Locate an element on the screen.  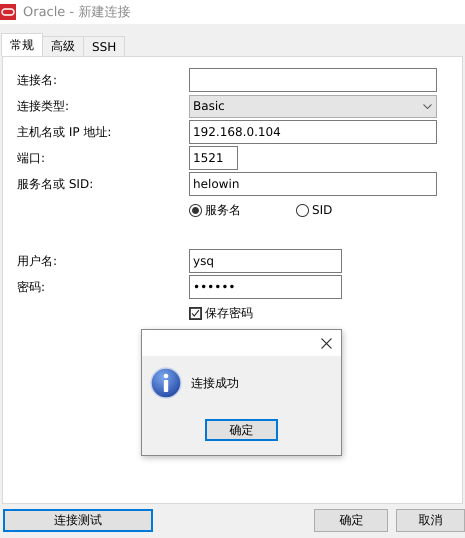
radio-label: SID is located at coordinates (322, 210).